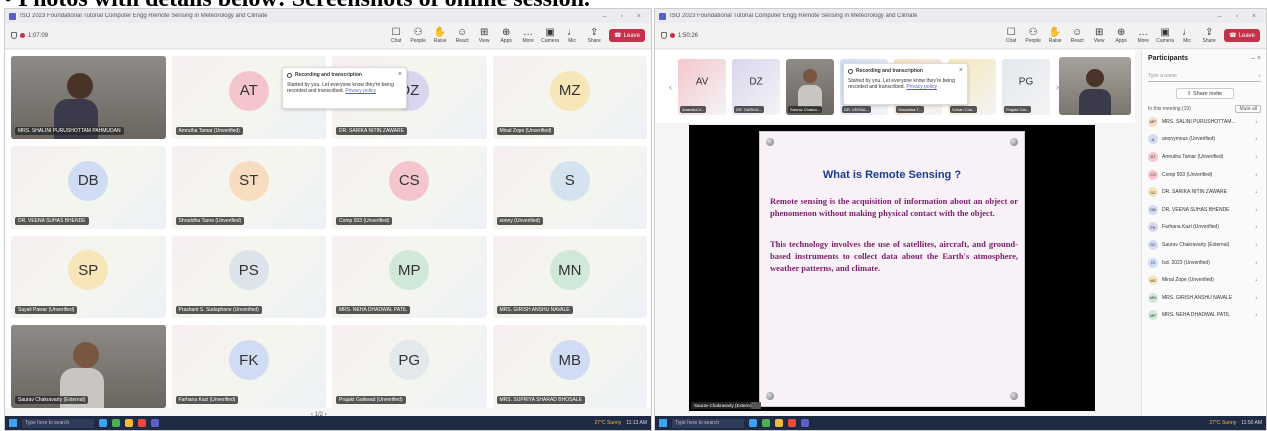  Describe the element at coordinates (409, 277) in the screenshot. I see `participant-tile: MP MRS. NEHA DHADWAL PATIL` at that location.